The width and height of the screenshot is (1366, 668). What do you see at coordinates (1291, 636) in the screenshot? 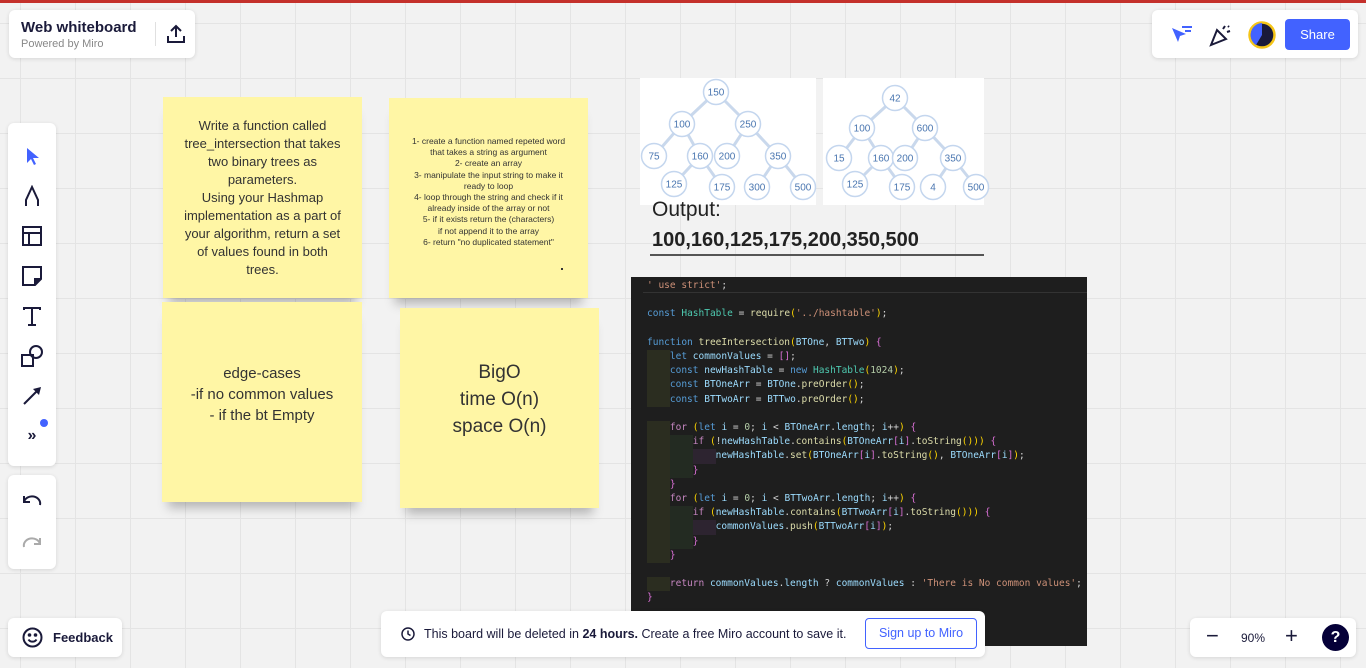
I see `zoom-in-button: +` at bounding box center [1291, 636].